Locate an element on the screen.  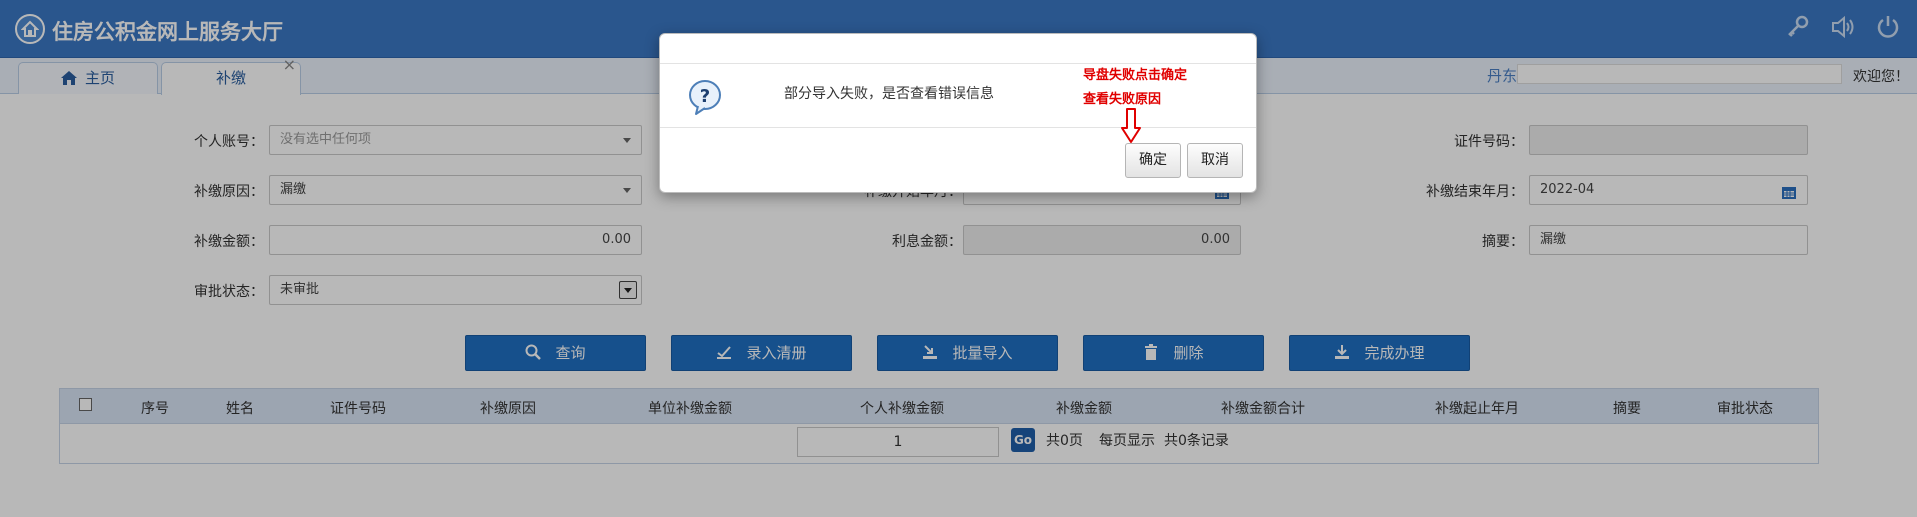
cancel-button: 取消 is located at coordinates (1215, 160).